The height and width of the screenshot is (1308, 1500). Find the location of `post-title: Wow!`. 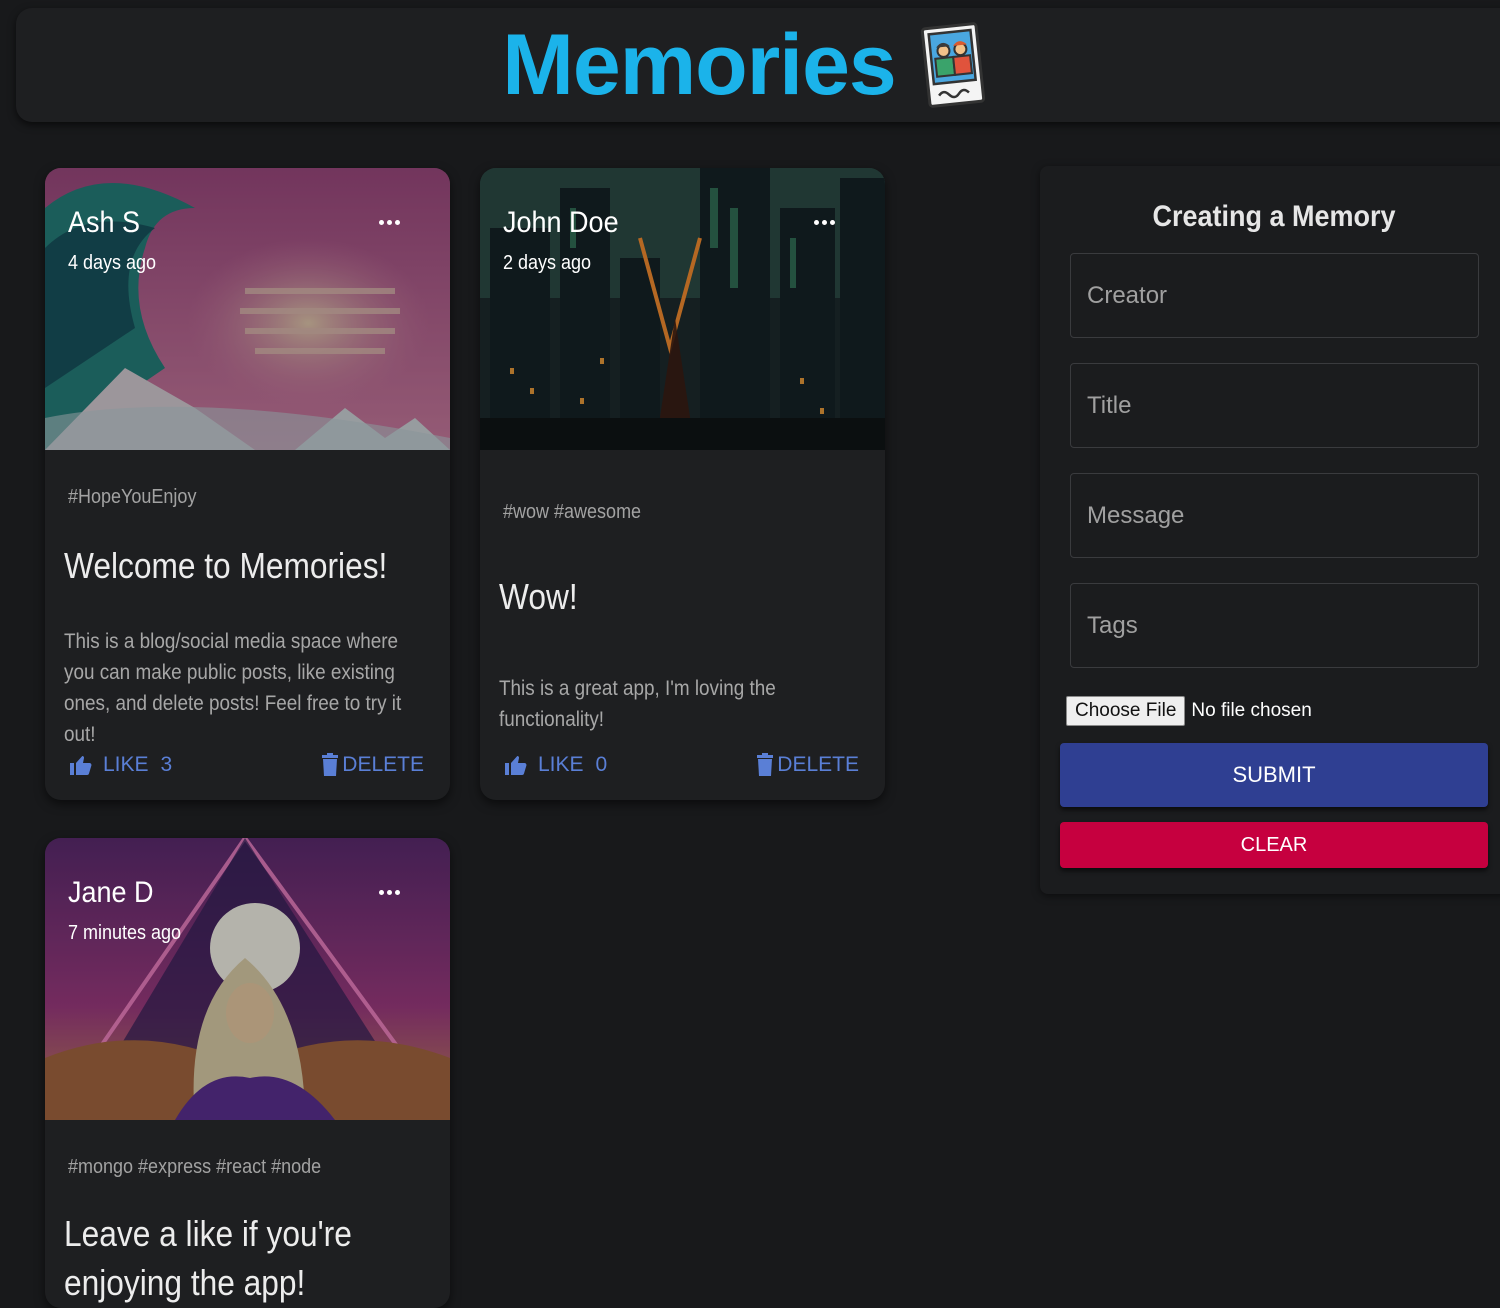

post-title: Wow! is located at coordinates (538, 596).